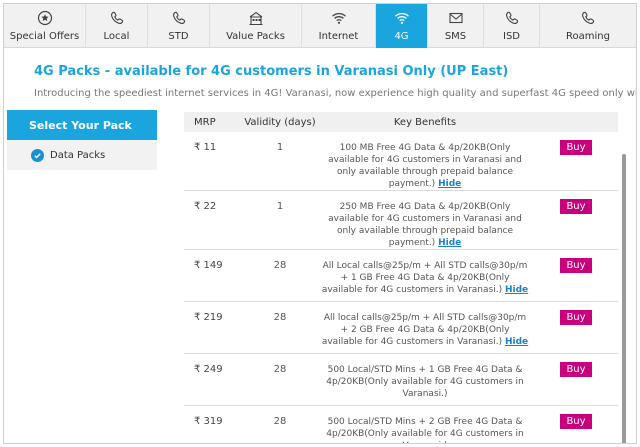 The width and height of the screenshot is (640, 447). Describe the element at coordinates (255, 36) in the screenshot. I see `tab-label: Value Packs` at that location.